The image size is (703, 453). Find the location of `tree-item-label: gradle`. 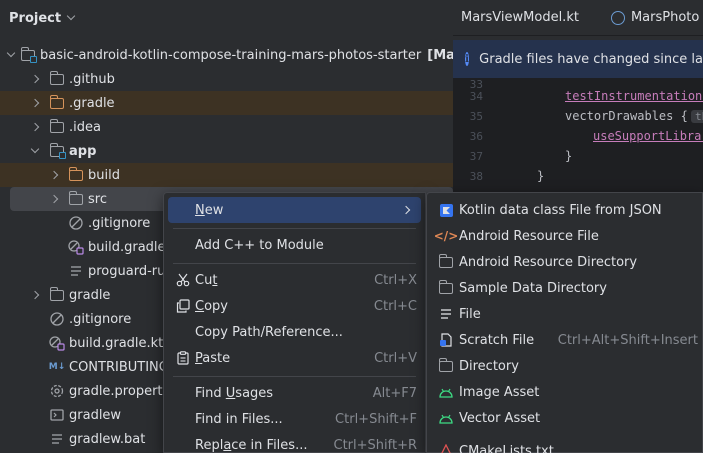

tree-item-label: gradle is located at coordinates (90, 295).